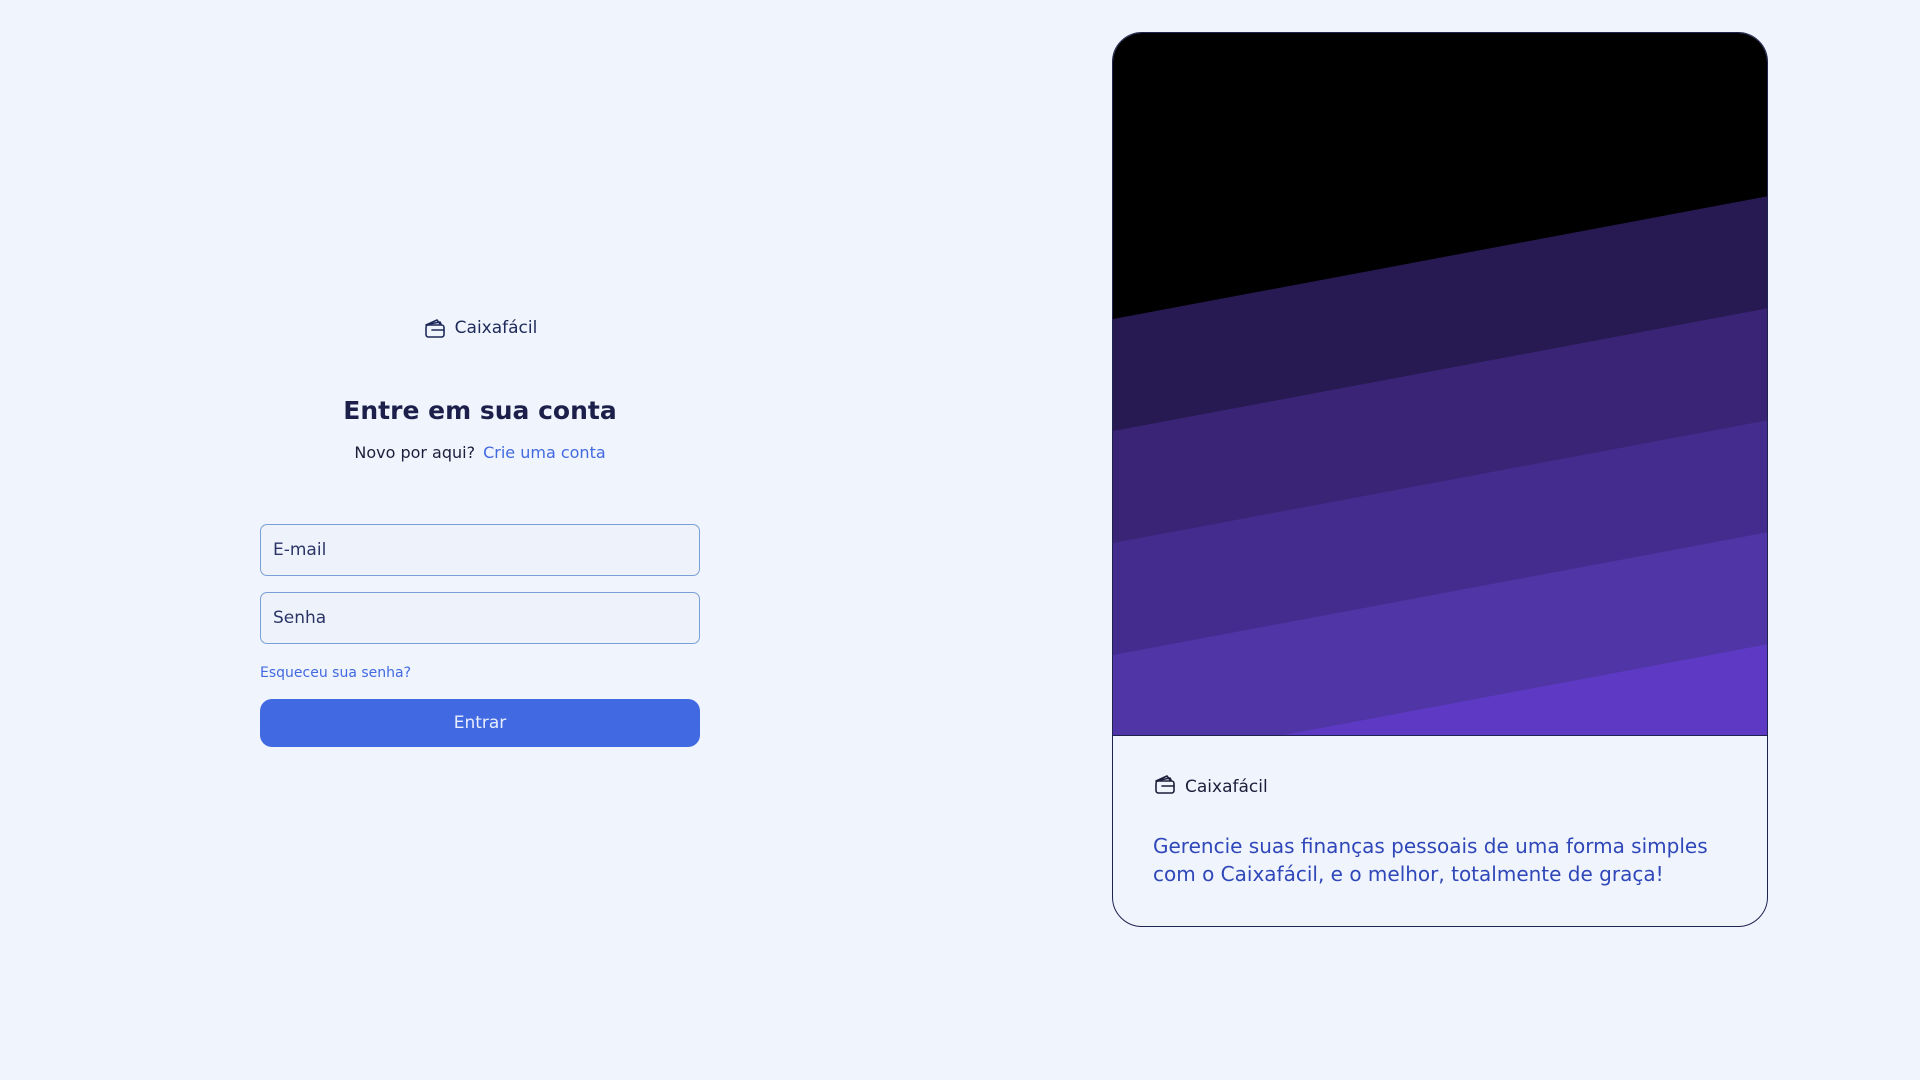 This screenshot has width=1920, height=1080. Describe the element at coordinates (1226, 786) in the screenshot. I see `promo-brand-name: Caixafácil` at that location.